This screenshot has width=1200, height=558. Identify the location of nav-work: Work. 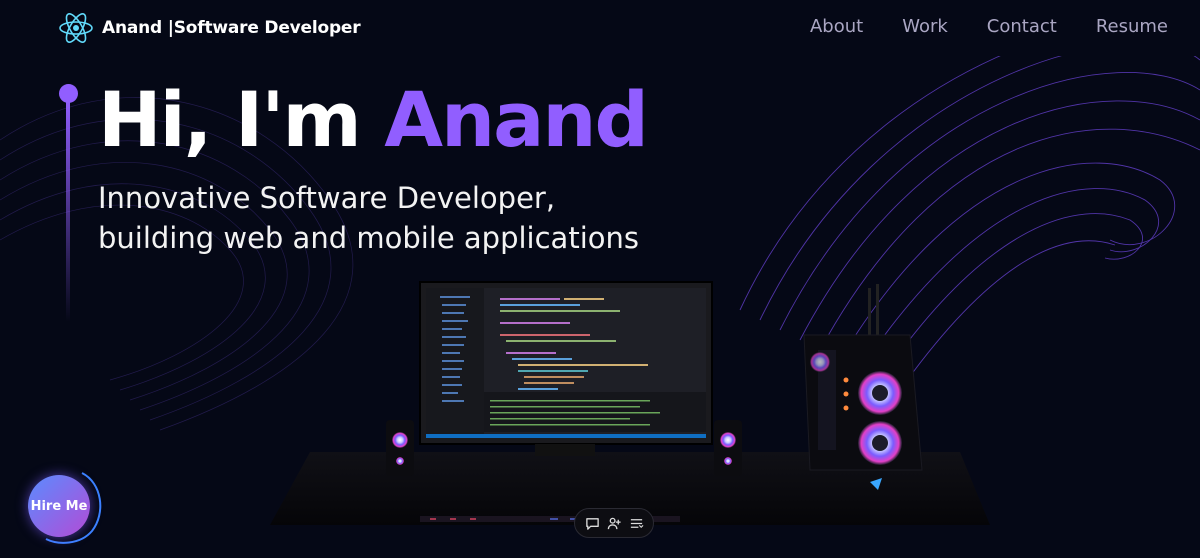
(925, 26).